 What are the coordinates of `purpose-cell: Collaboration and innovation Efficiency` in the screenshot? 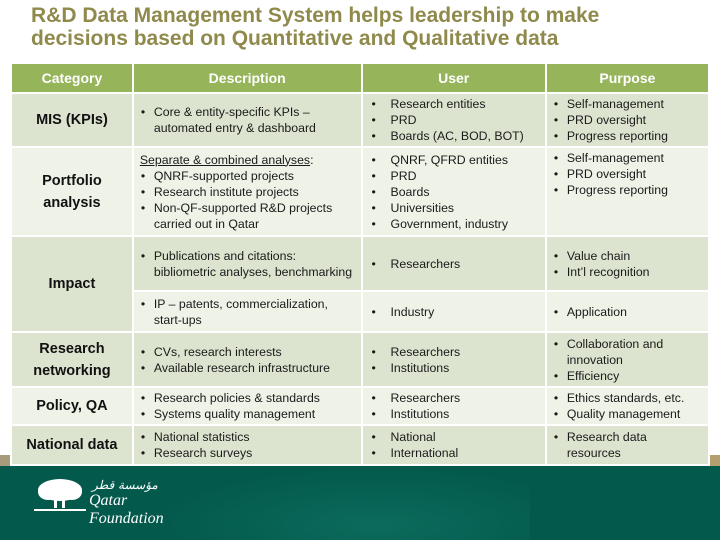 It's located at (627, 359).